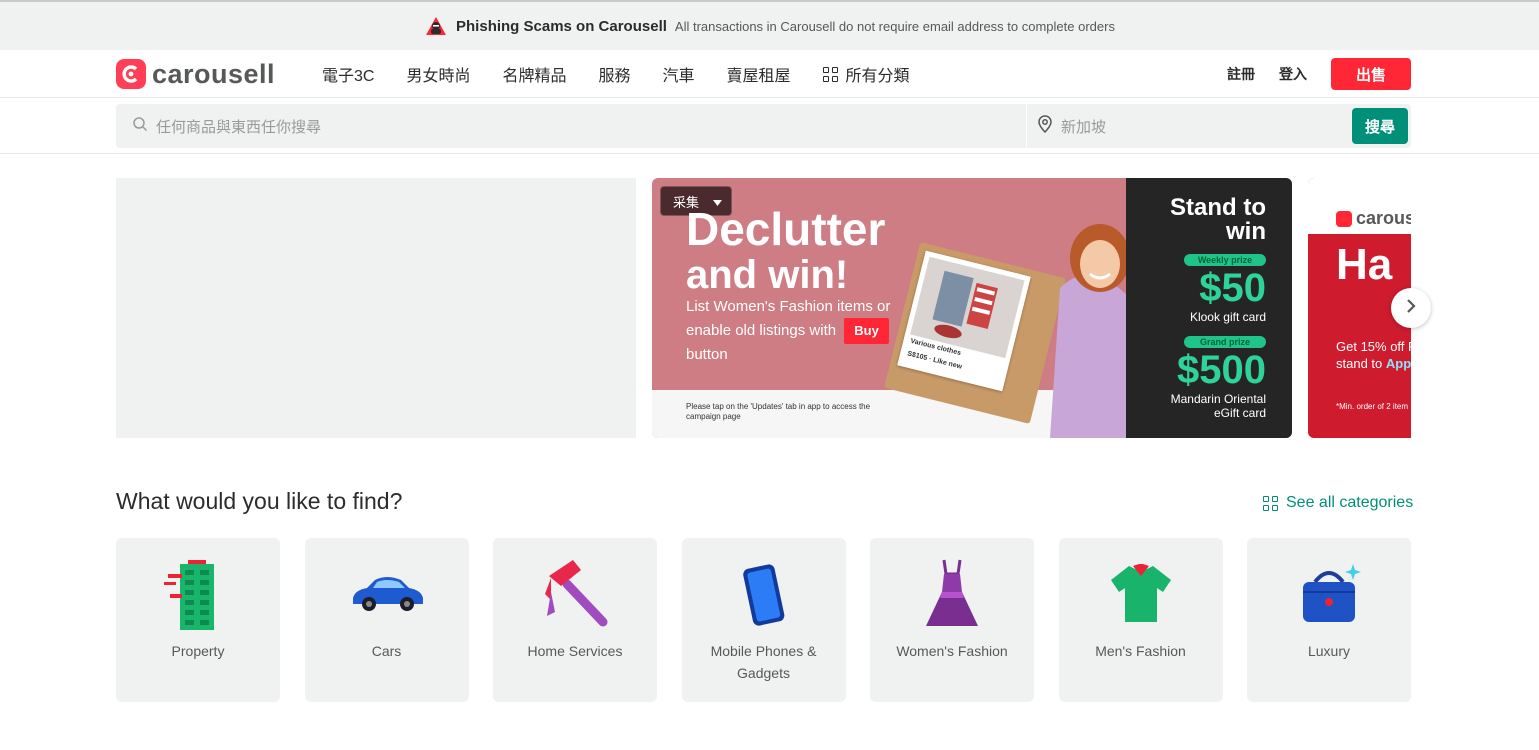 The width and height of the screenshot is (1539, 750). Describe the element at coordinates (214, 74) in the screenshot. I see `logo-text: carousell` at that location.